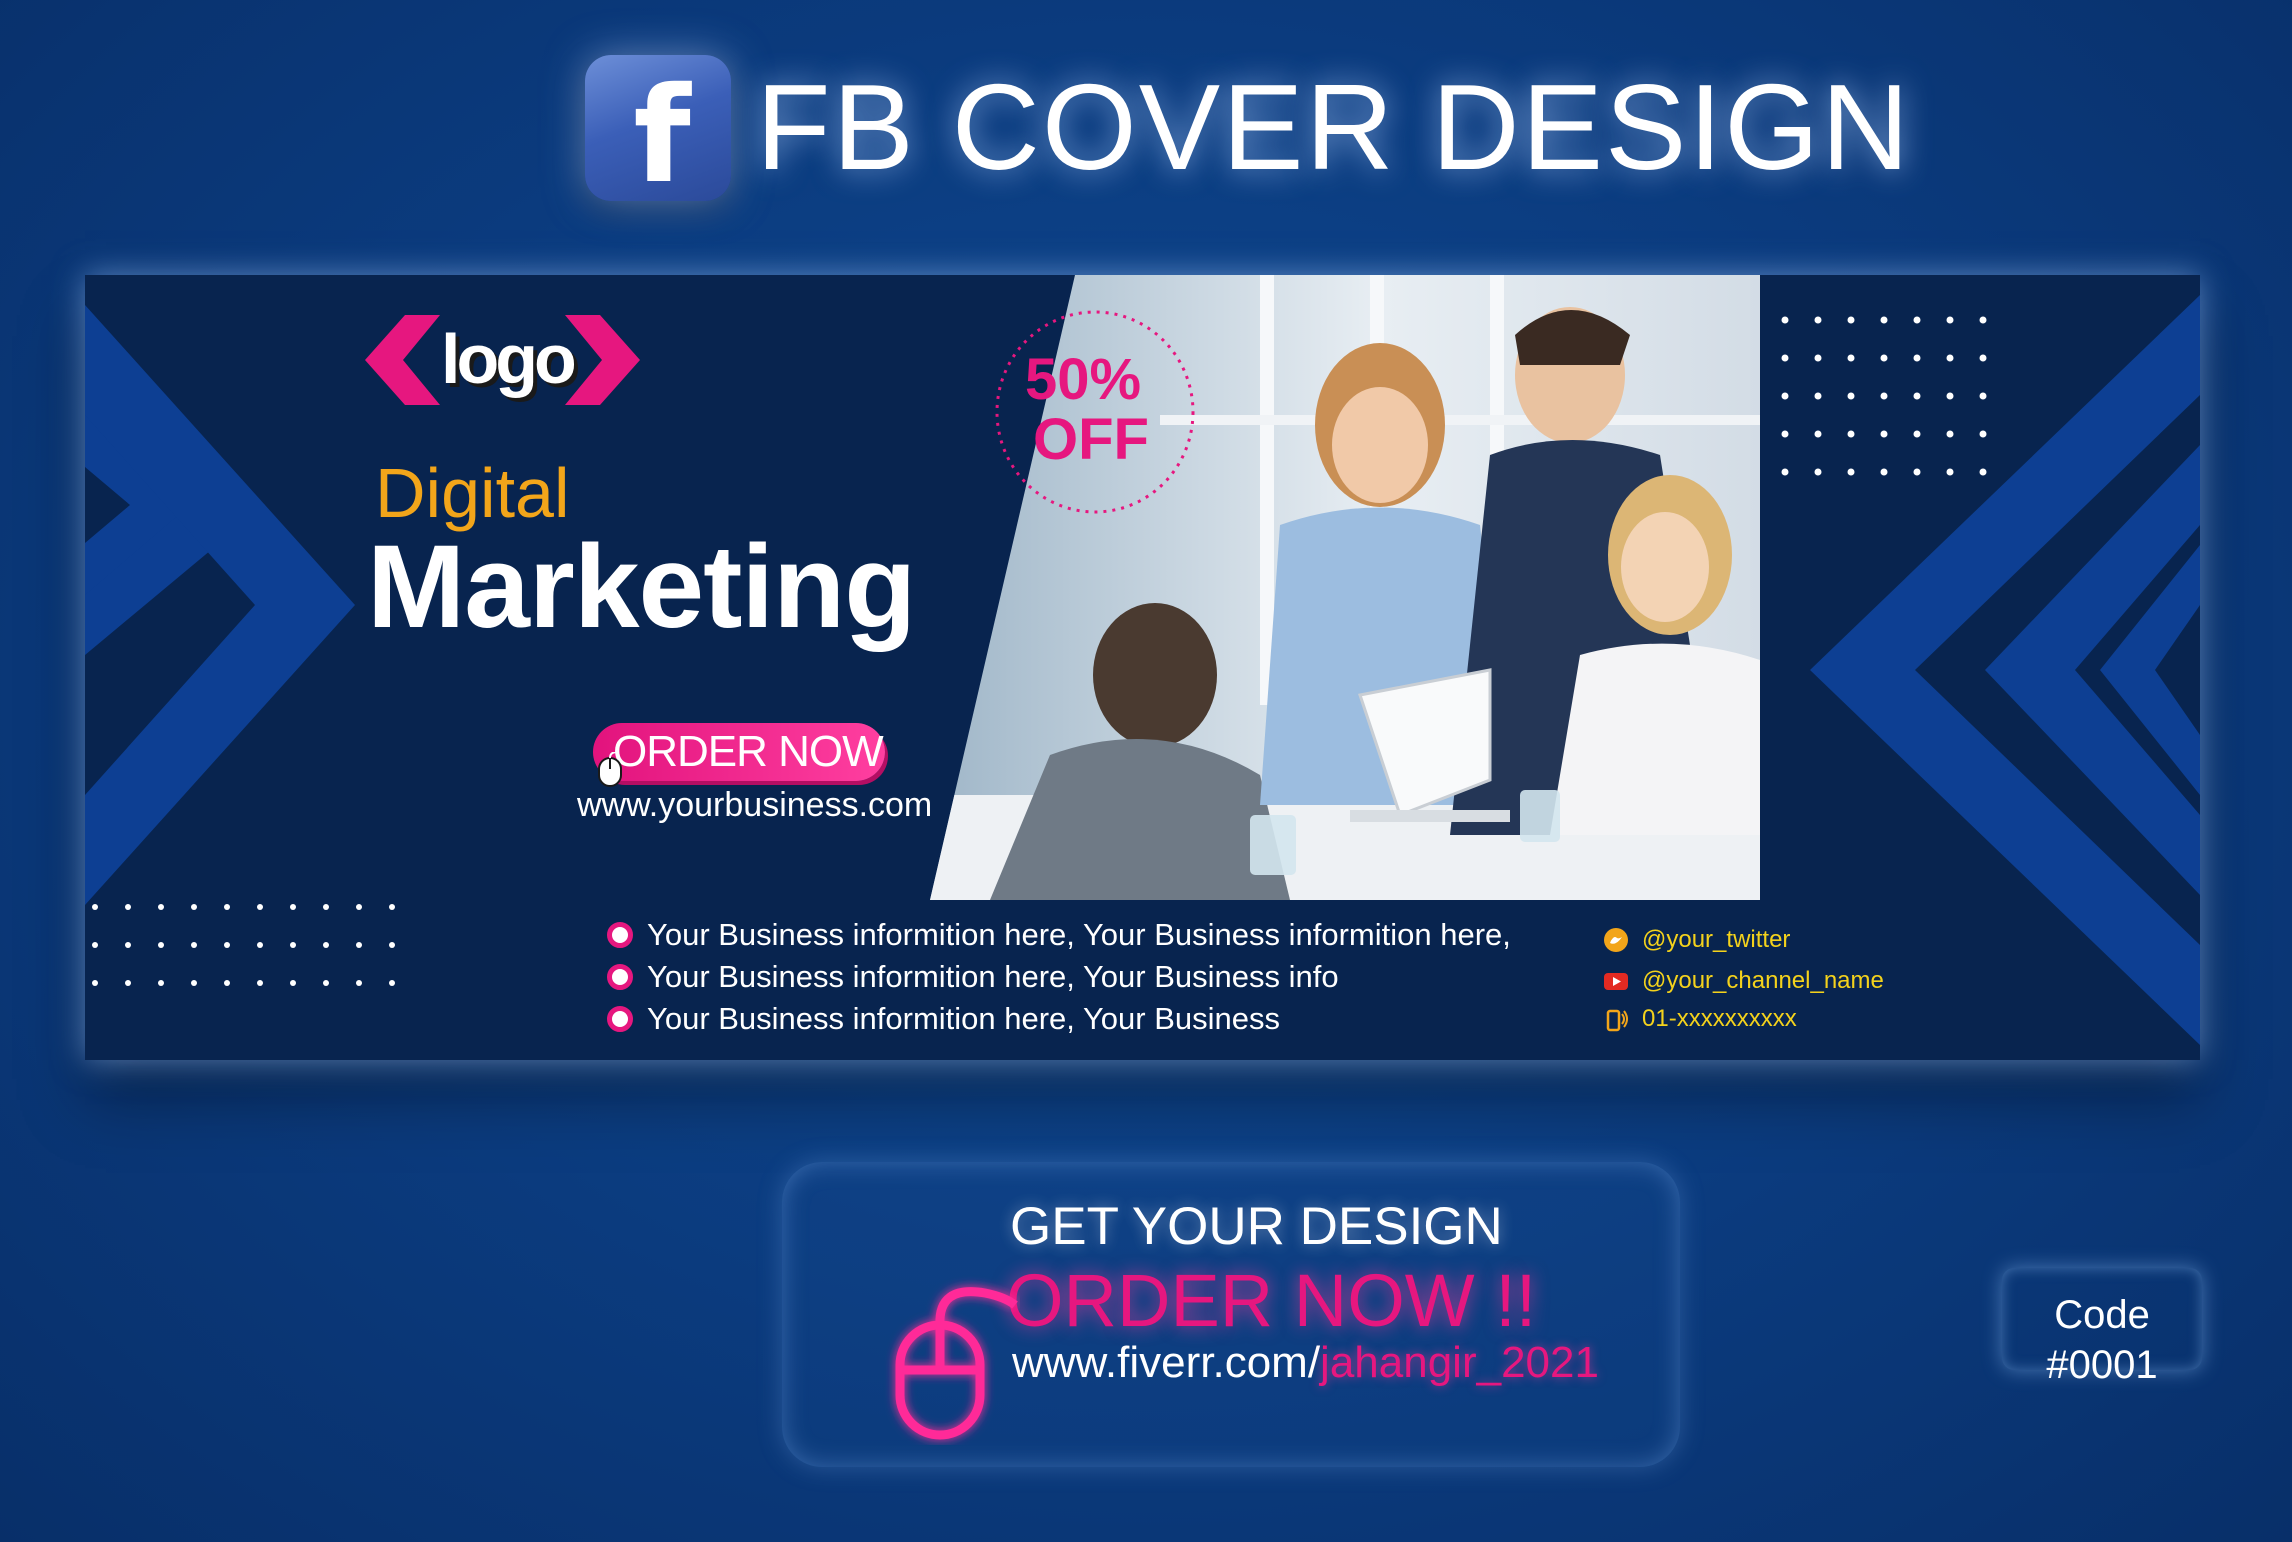 This screenshot has height=1542, width=2292. I want to click on headline-line2: Marketing, so click(641, 587).